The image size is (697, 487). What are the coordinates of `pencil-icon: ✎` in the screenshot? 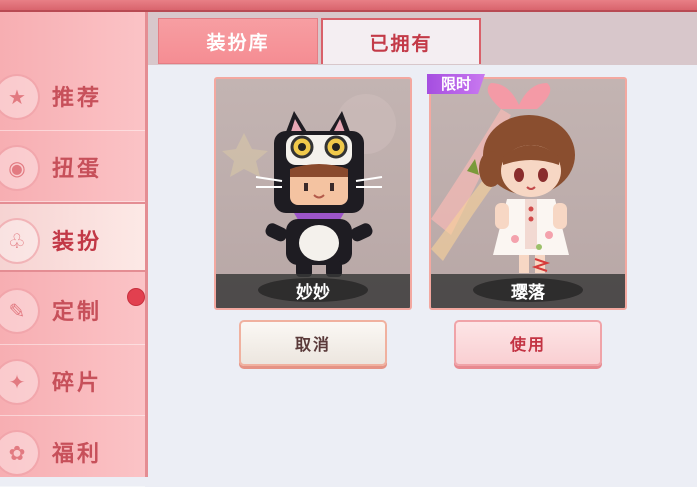 It's located at (20, 311).